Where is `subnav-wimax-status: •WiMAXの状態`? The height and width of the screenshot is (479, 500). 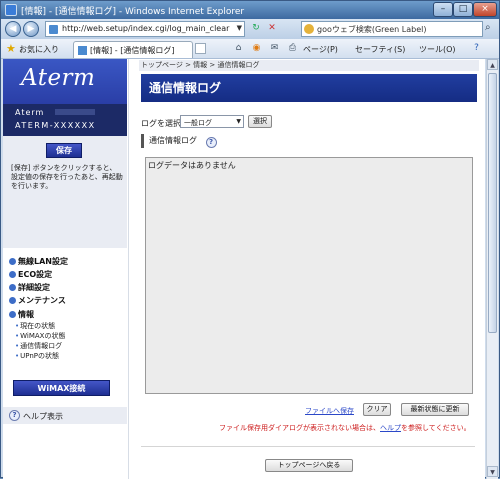
subnav-wimax-status: •WiMAXの状態 is located at coordinates (40, 336).